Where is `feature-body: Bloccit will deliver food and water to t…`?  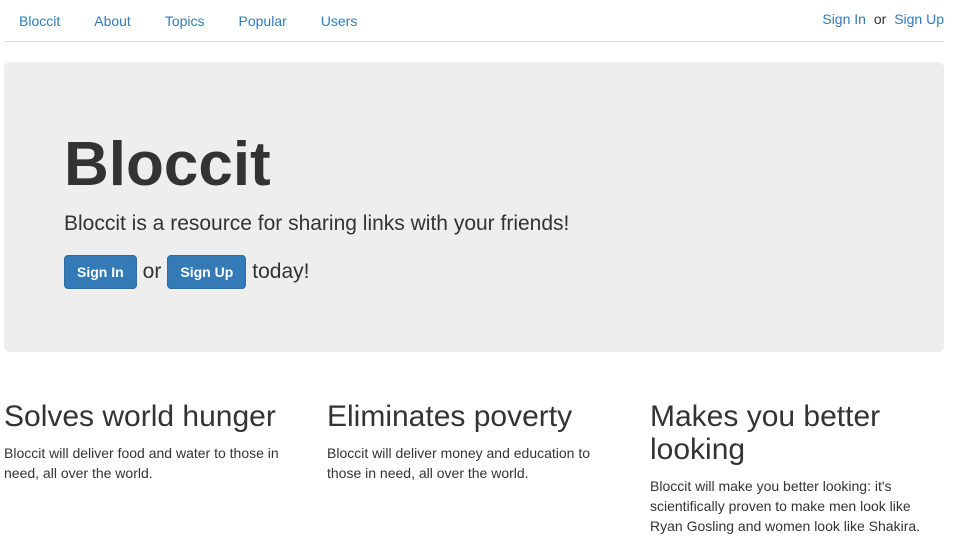
feature-body: Bloccit will deliver food and water to t… is located at coordinates (141, 463).